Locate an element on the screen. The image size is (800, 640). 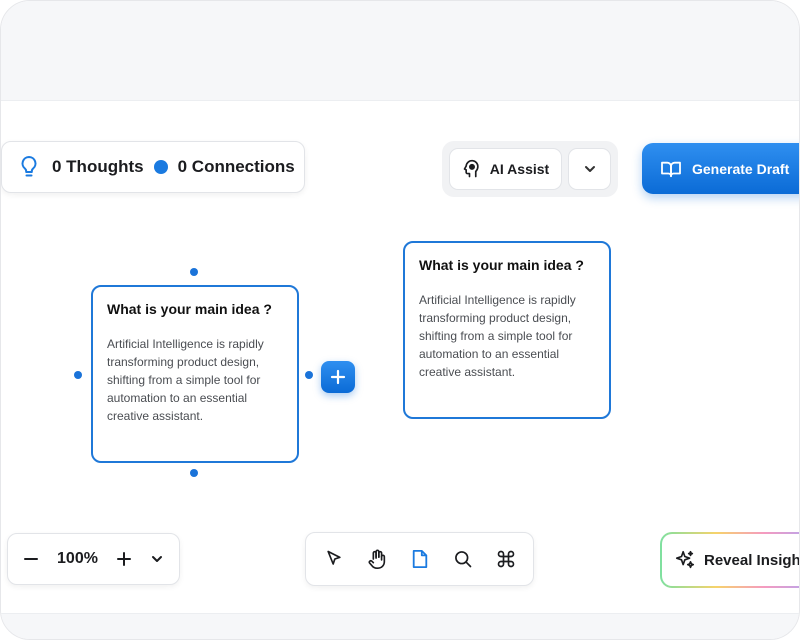
zoom-out-button is located at coordinates (31, 559).